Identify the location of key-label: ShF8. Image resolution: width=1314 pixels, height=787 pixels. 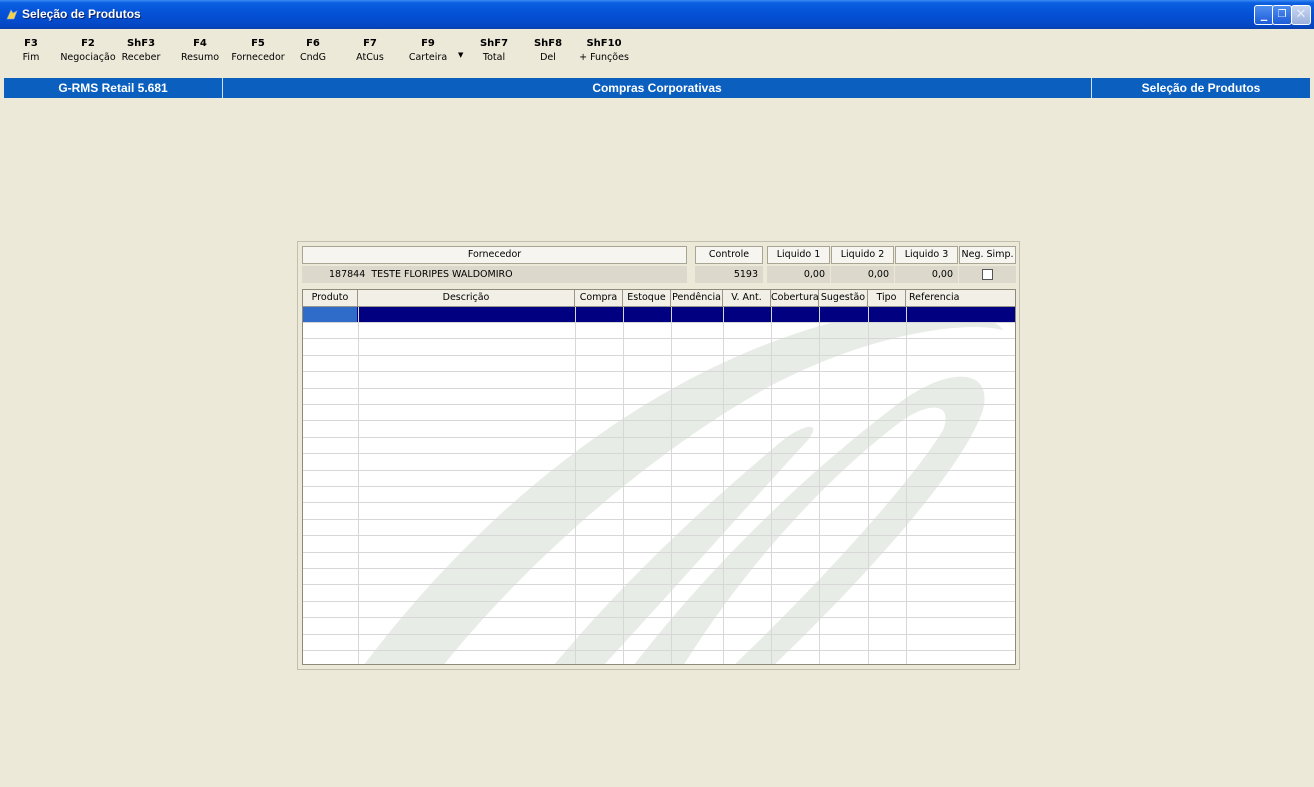
(548, 43).